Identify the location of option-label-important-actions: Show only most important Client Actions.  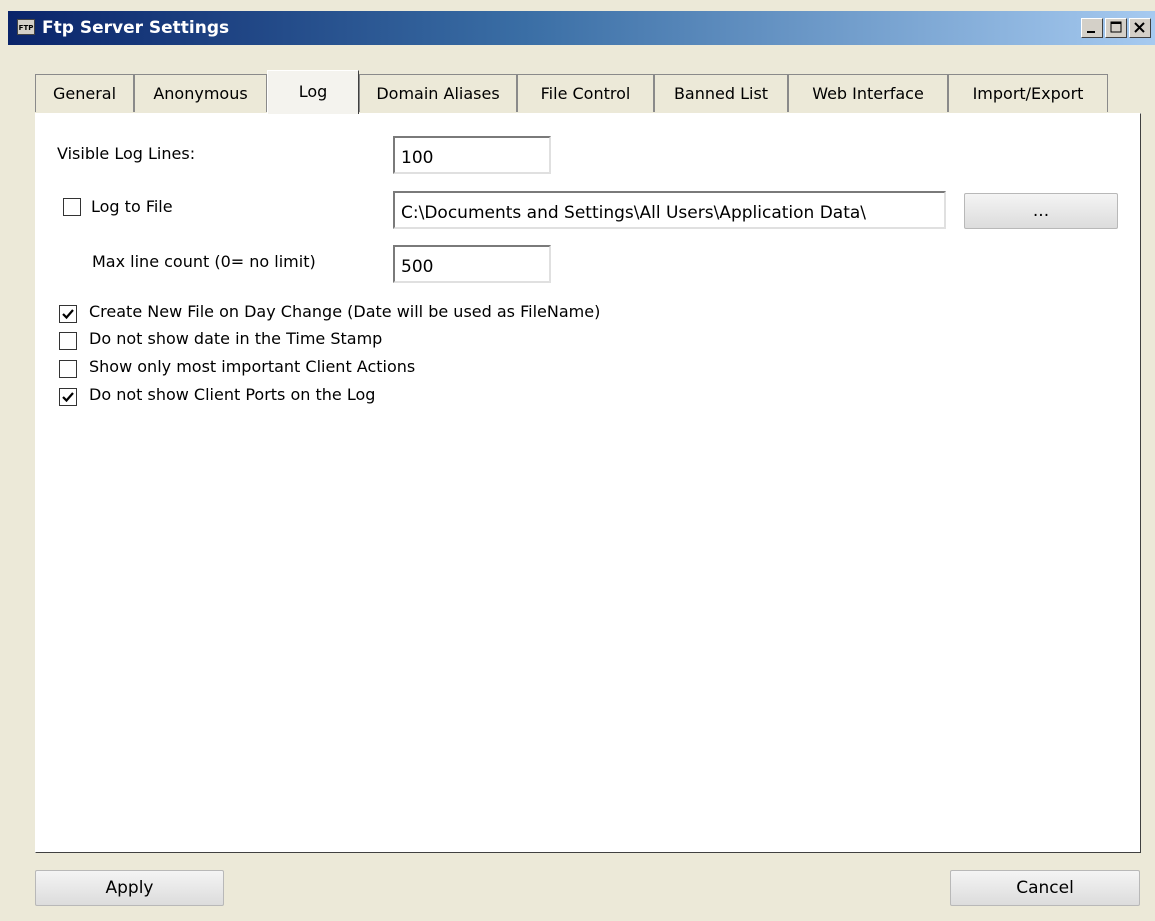
(252, 366).